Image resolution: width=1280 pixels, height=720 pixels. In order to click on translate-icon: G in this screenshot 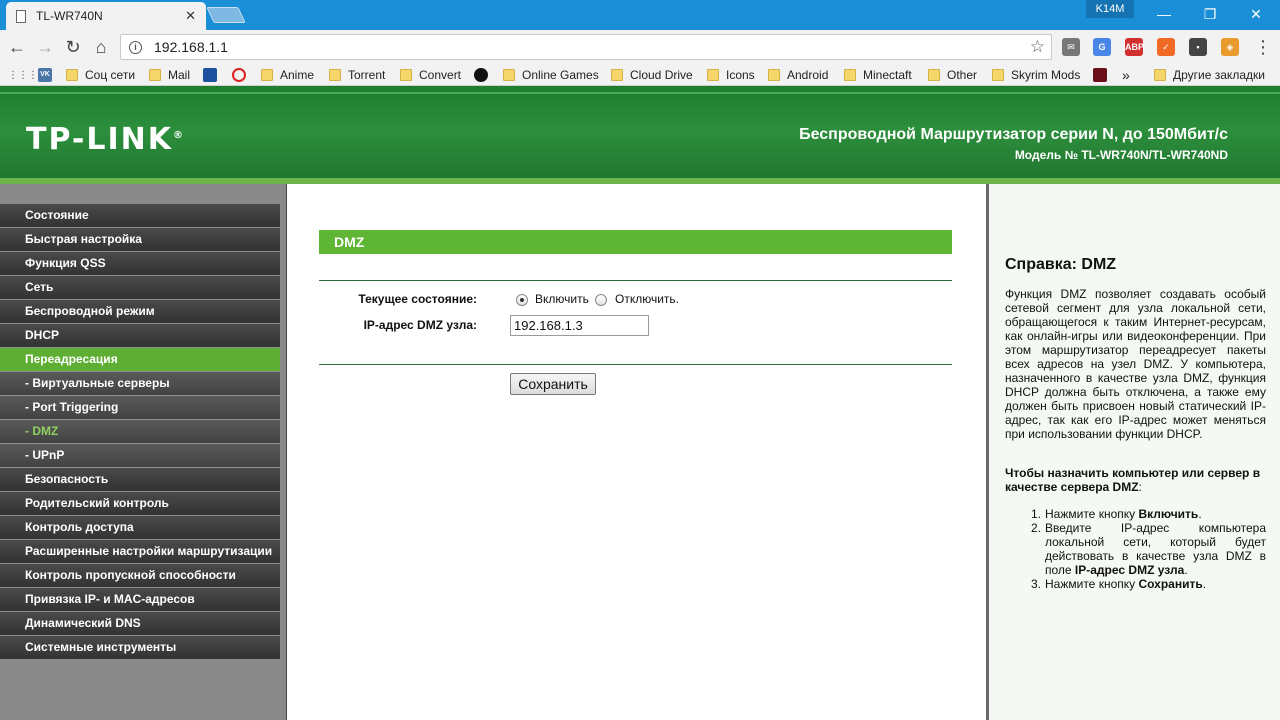, I will do `click(1102, 47)`.